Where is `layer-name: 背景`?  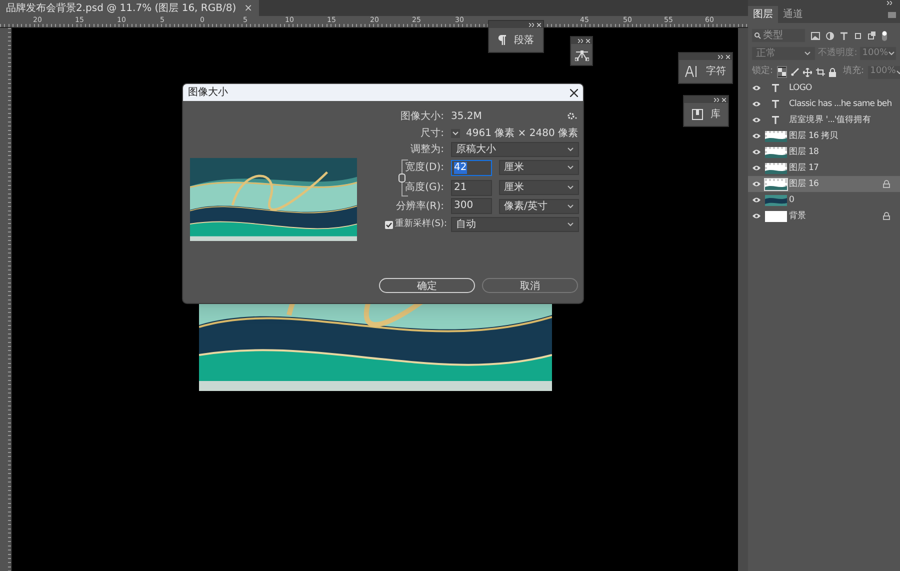
layer-name: 背景 is located at coordinates (798, 216).